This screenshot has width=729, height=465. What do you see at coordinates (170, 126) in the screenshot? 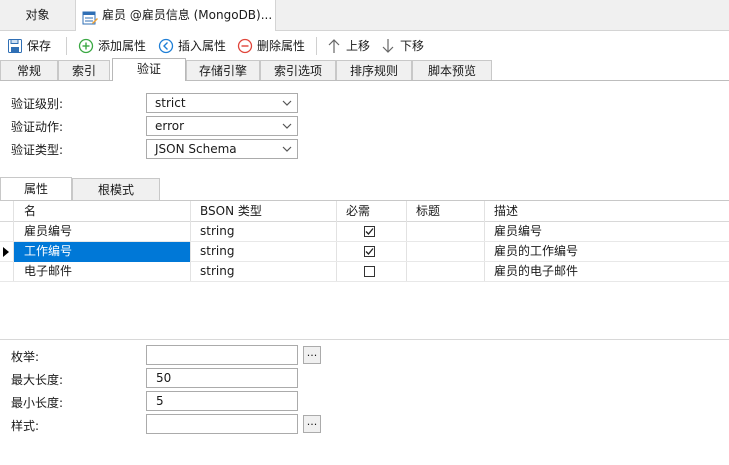
I see `validation-action-value: error` at bounding box center [170, 126].